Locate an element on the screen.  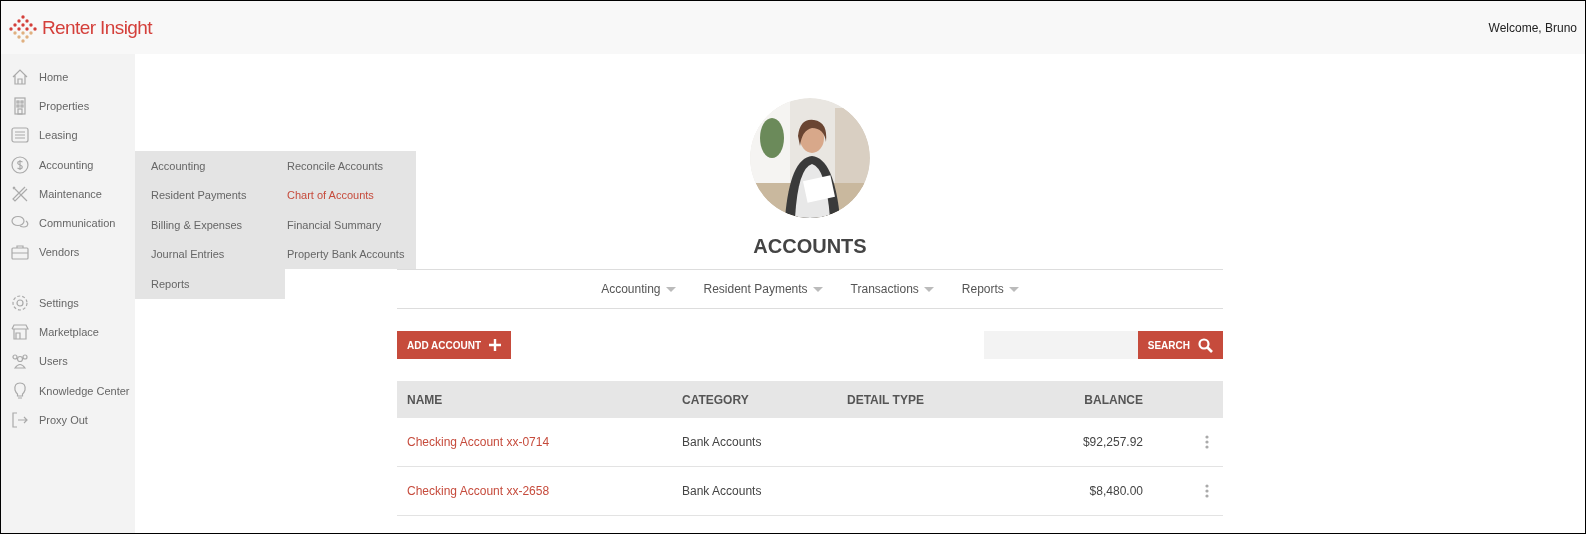
add-account-button: ADD ACCOUNT is located at coordinates (454, 345).